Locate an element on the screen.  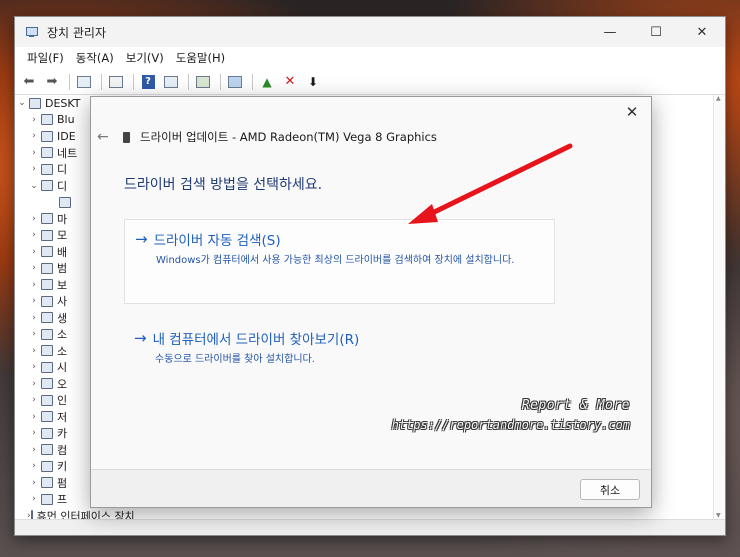
tree-item: › 마 is located at coordinates (52, 219).